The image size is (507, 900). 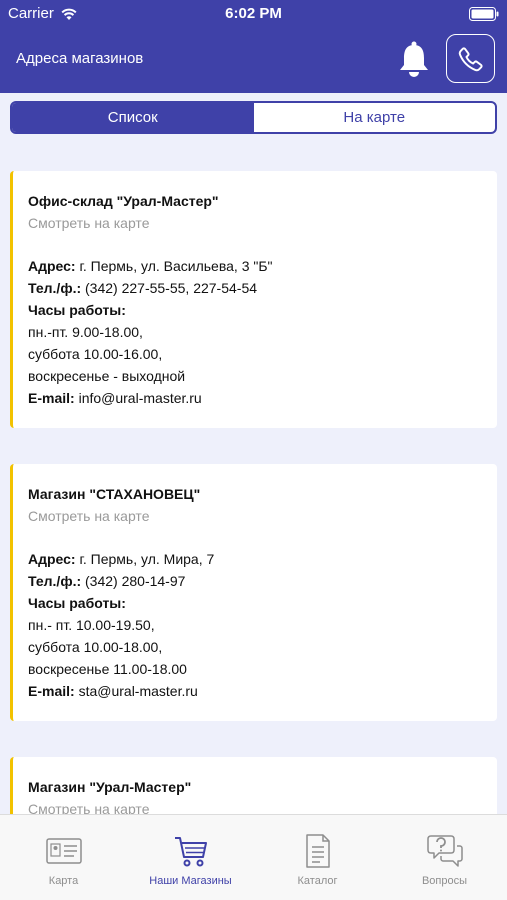 What do you see at coordinates (107, 376) in the screenshot?
I see `hours-line: воскресенье - выходной` at bounding box center [107, 376].